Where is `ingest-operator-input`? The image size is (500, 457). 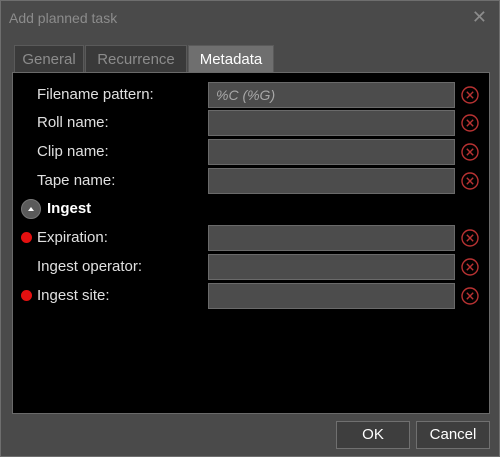
ingest-operator-input is located at coordinates (331, 267).